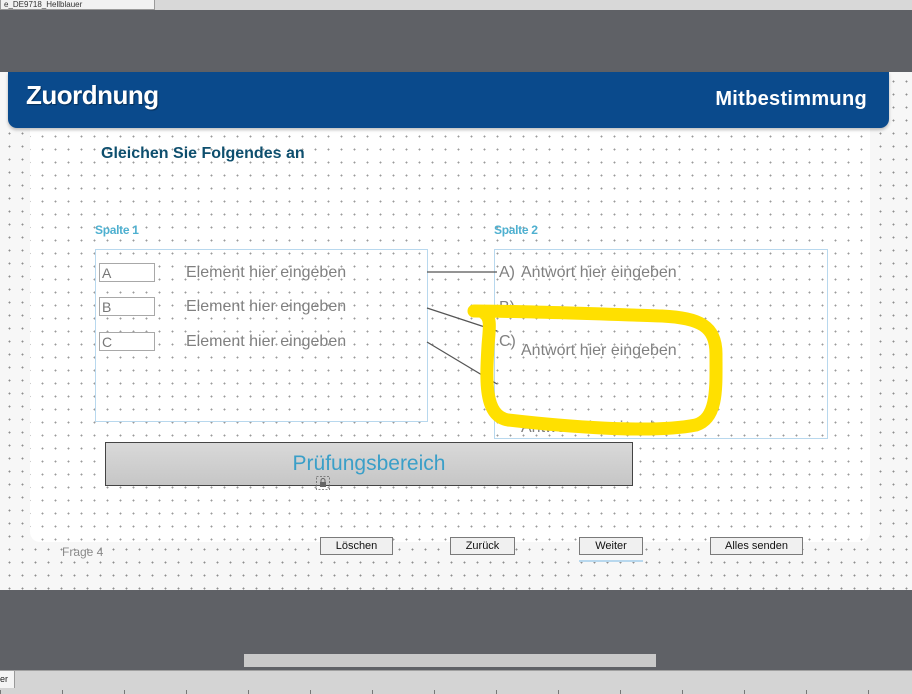 Image resolution: width=912 pixels, height=694 pixels. I want to click on review-area-button: Prüfungsbereich, so click(369, 464).